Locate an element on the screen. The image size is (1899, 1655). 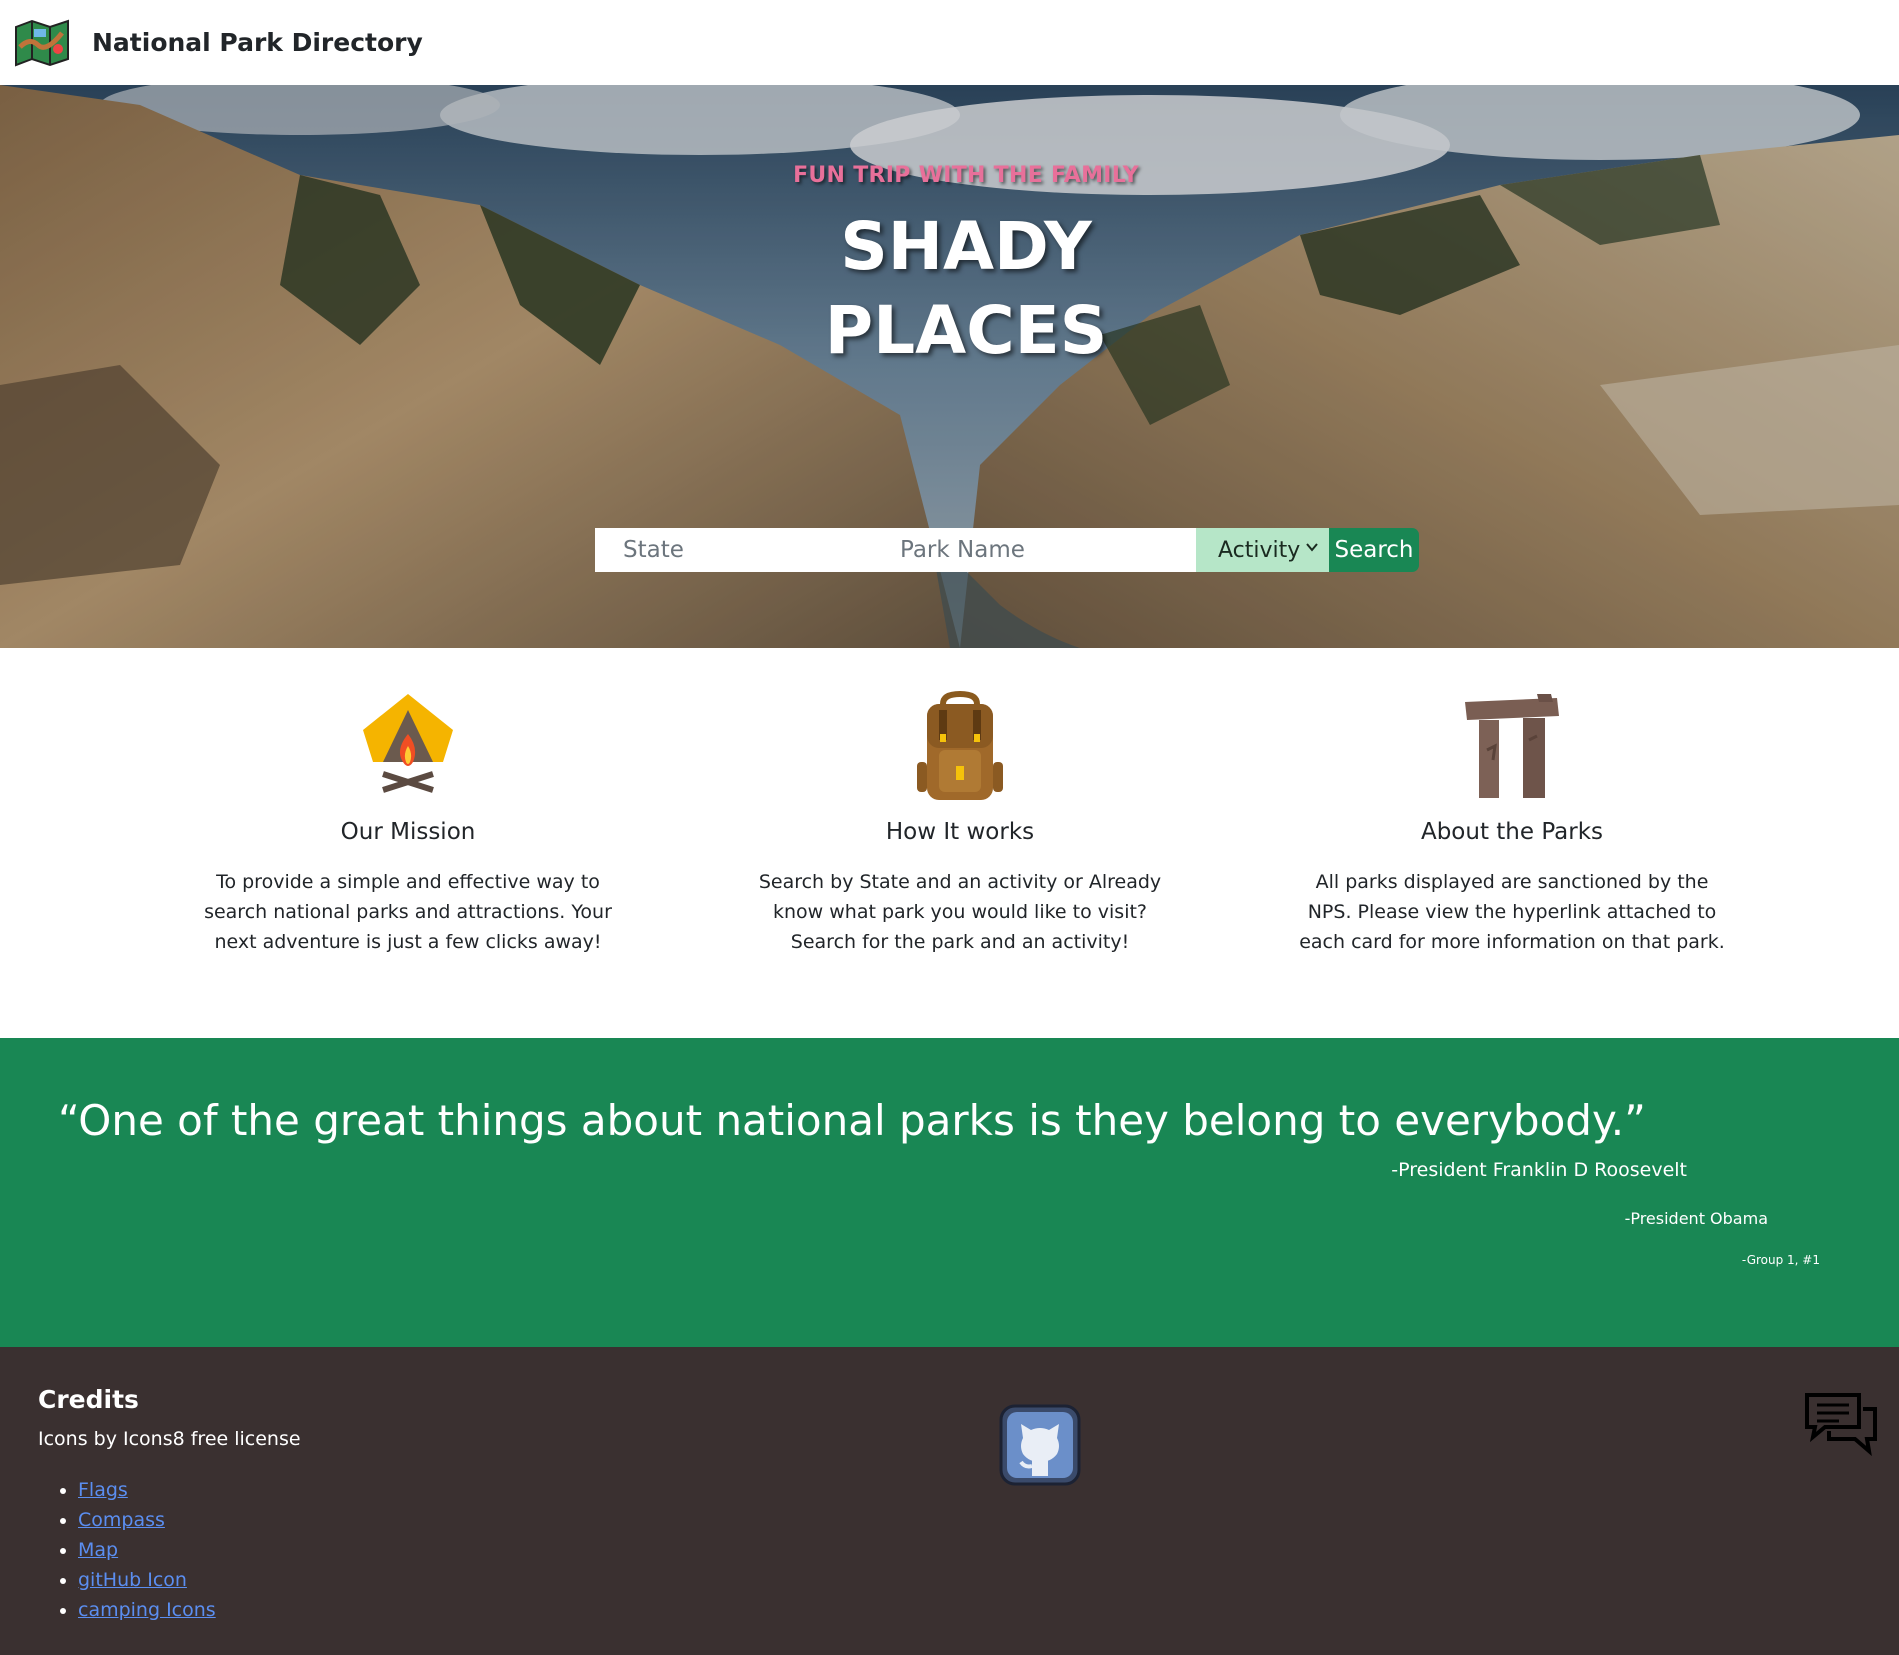
park-name-input is located at coordinates (1040, 550).